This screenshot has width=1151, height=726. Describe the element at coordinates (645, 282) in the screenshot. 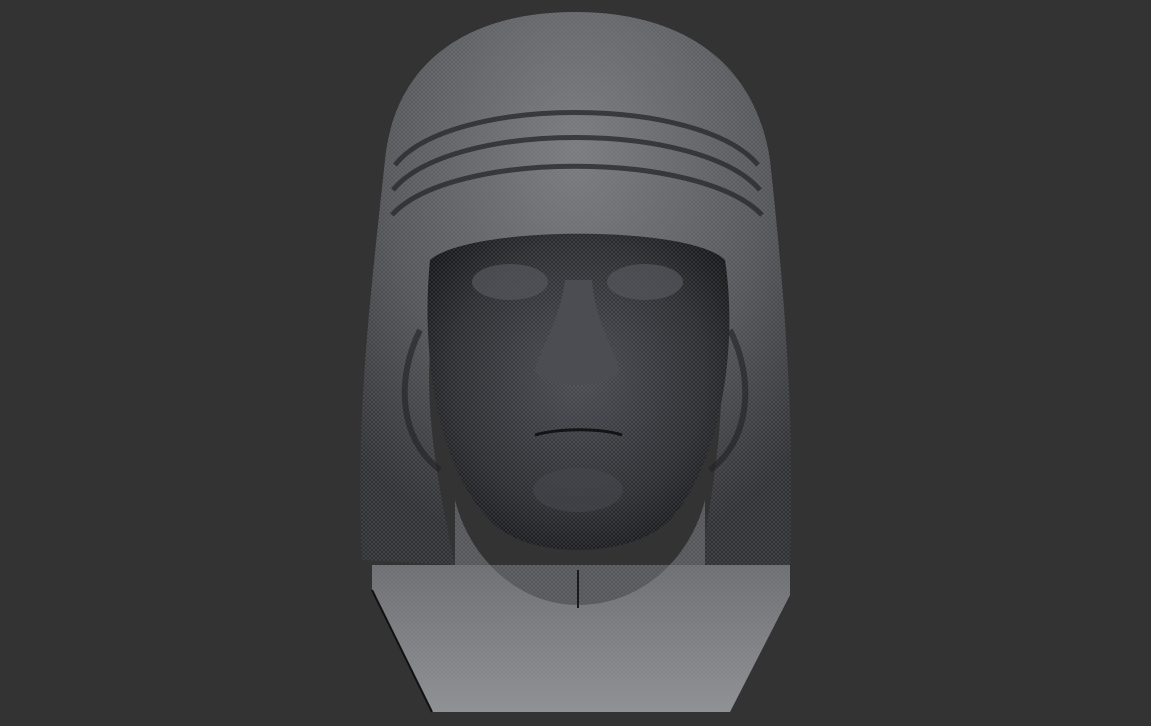

I see `right-eye` at that location.